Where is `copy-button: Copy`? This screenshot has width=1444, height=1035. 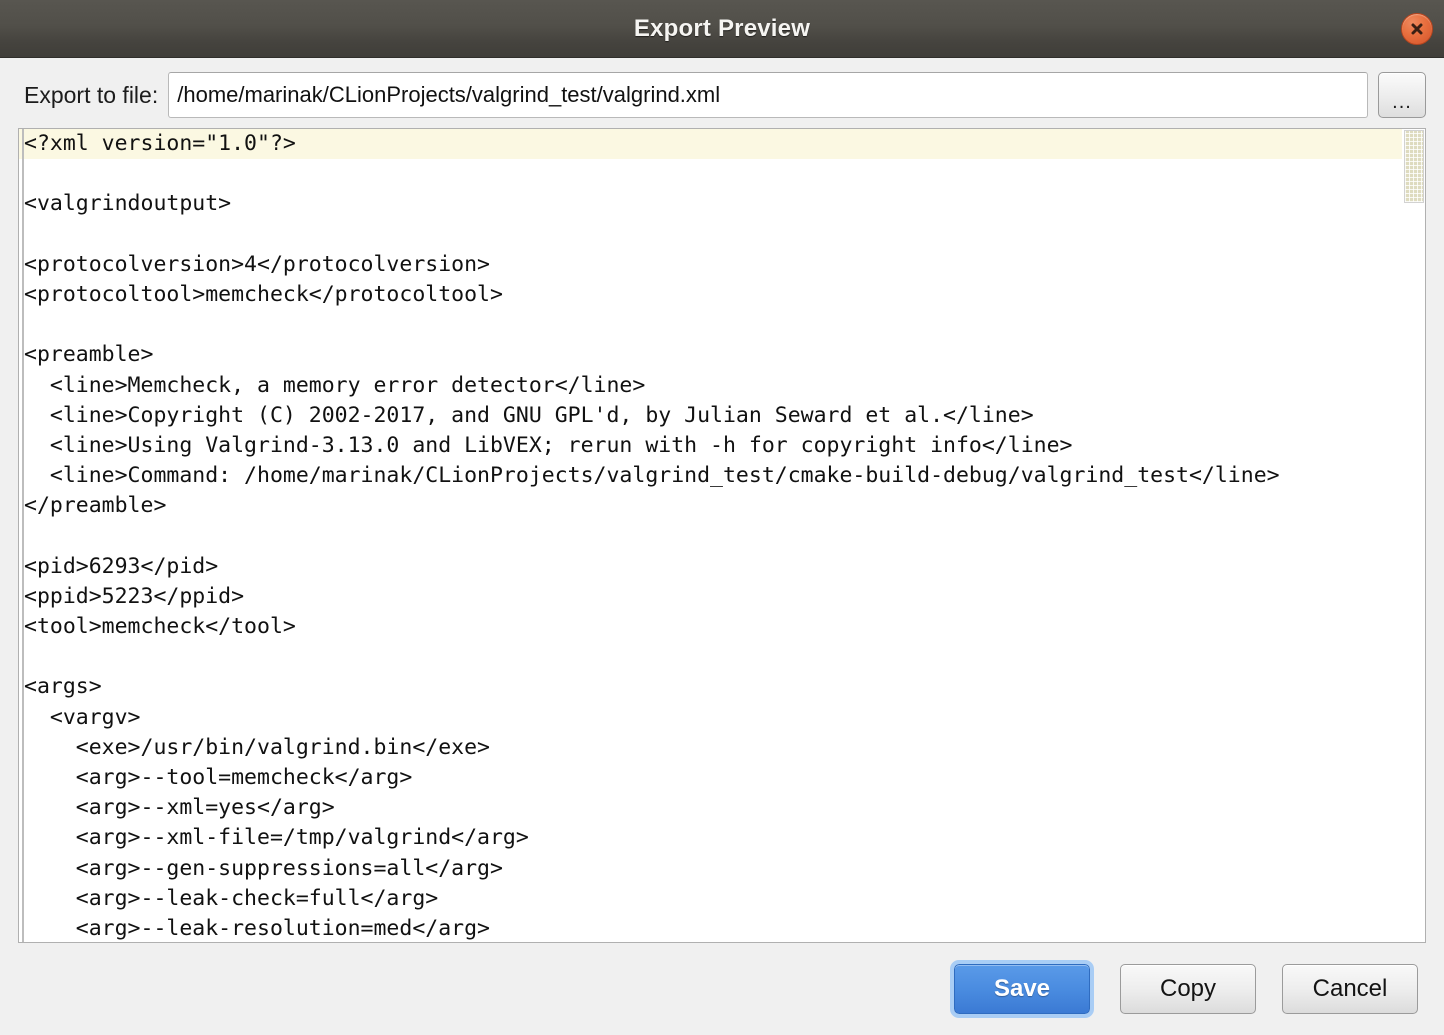 copy-button: Copy is located at coordinates (1188, 989).